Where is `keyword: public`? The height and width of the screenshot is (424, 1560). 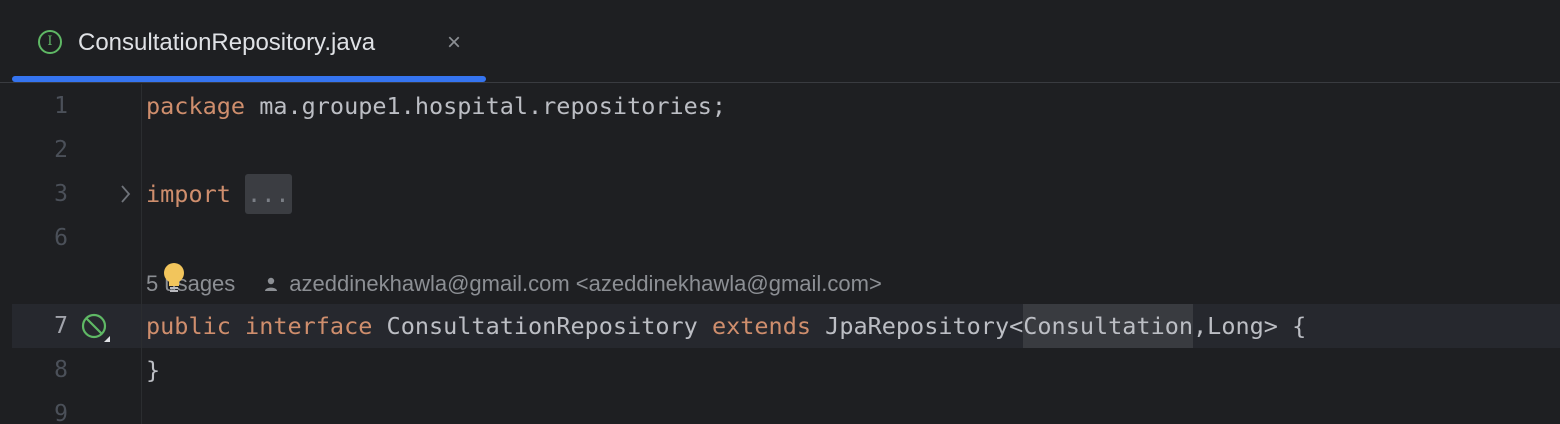
keyword: public is located at coordinates (188, 326).